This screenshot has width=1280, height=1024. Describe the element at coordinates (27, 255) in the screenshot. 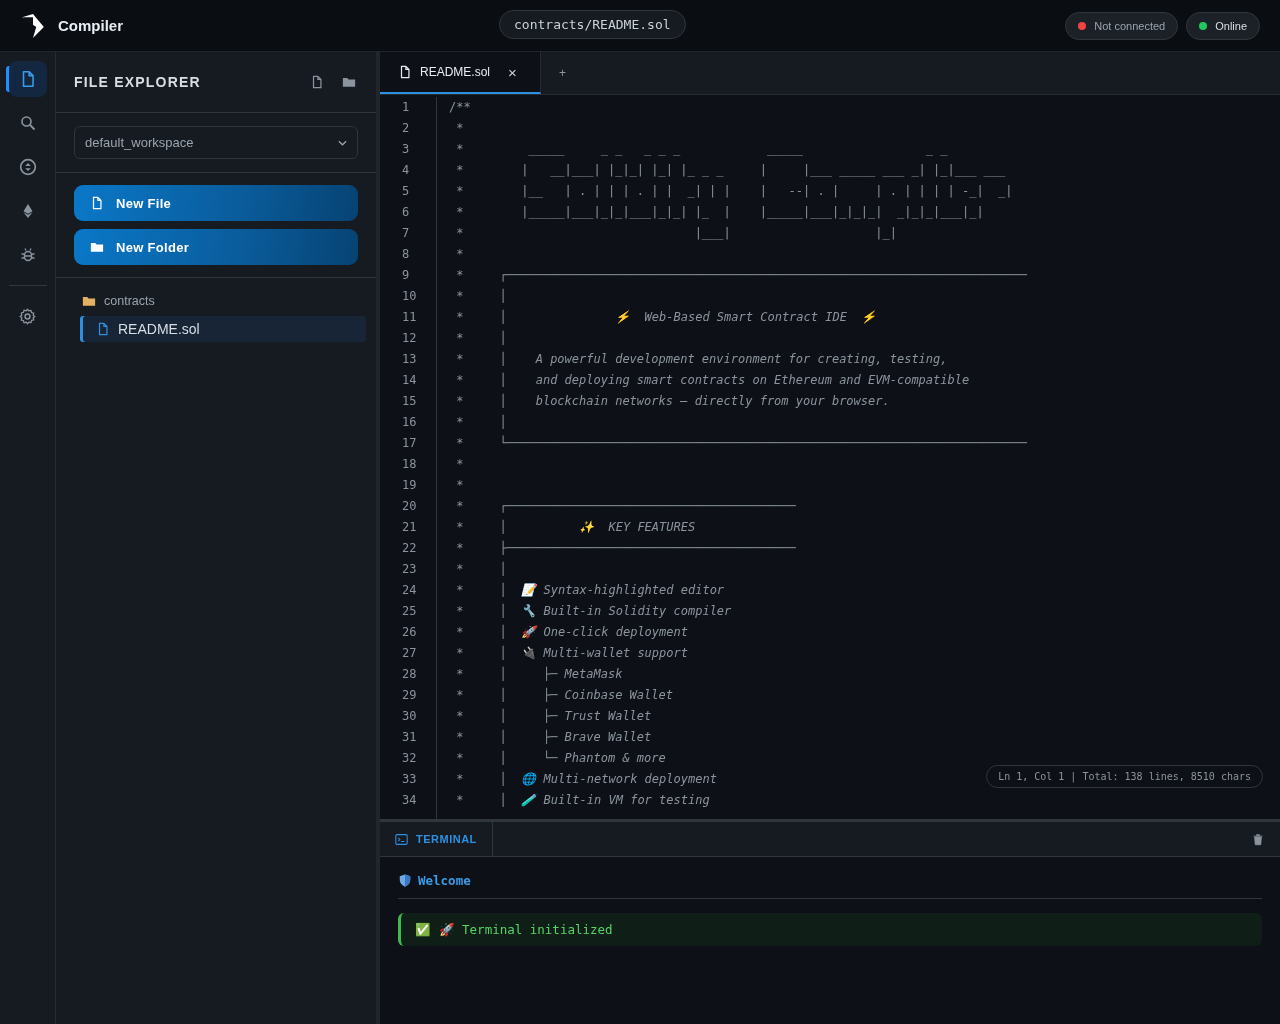

I see `bug-icon` at that location.